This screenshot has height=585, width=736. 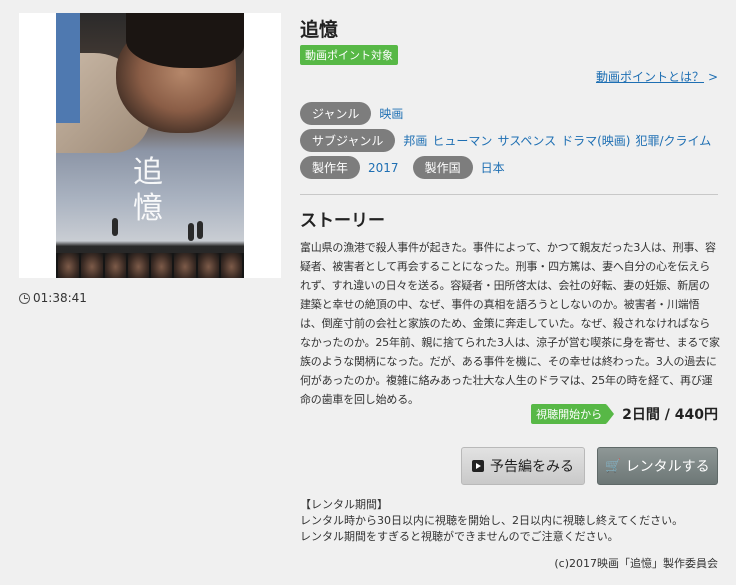 What do you see at coordinates (667, 467) in the screenshot?
I see `rent-button-label: レンタルする` at bounding box center [667, 467].